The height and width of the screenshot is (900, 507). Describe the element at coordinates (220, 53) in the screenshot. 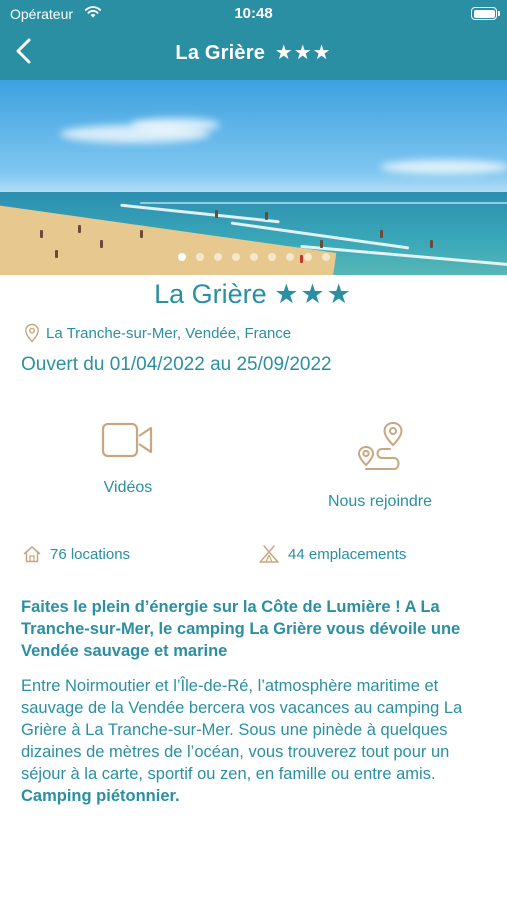

I see `nav-title-text: La Grière` at that location.